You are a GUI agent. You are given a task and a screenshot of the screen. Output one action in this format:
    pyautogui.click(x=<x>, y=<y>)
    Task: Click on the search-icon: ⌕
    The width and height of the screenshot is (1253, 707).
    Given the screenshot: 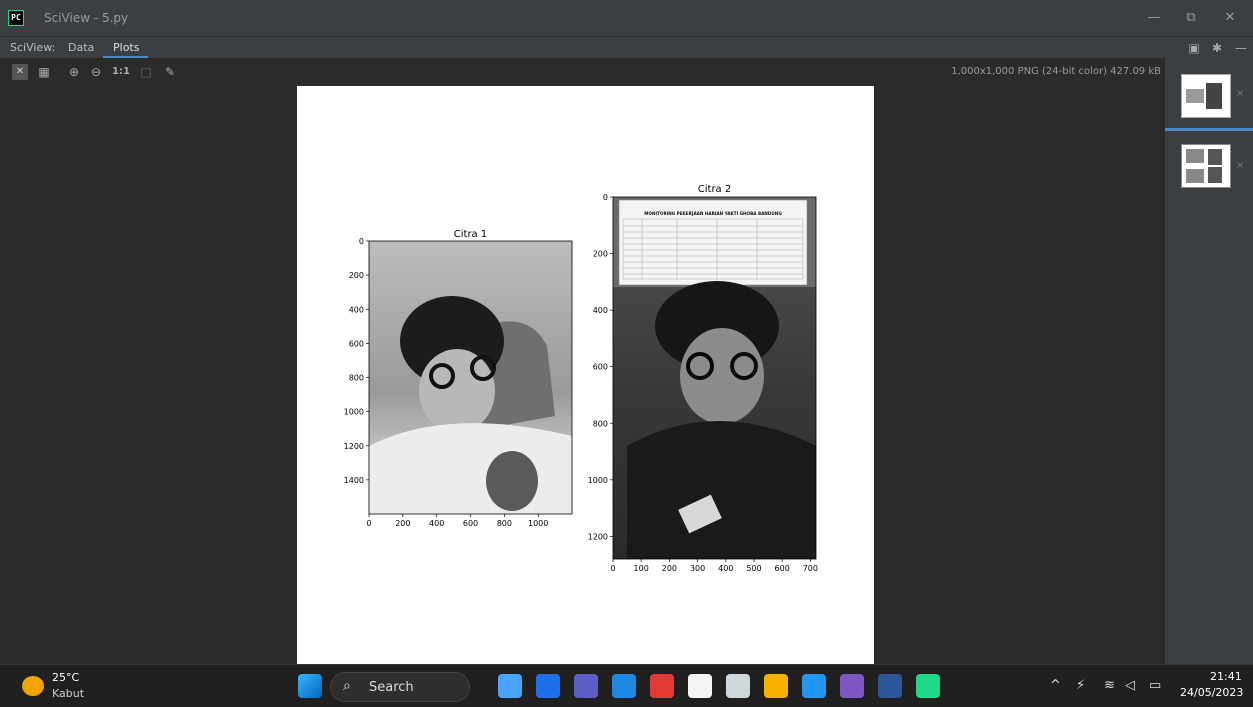 What is the action you would take?
    pyautogui.click(x=347, y=686)
    